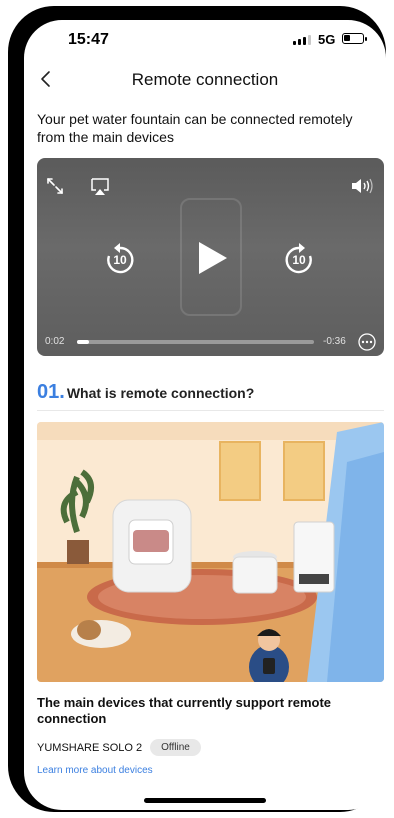 The image size is (394, 818). I want to click on video-progress-fill, so click(83, 342).